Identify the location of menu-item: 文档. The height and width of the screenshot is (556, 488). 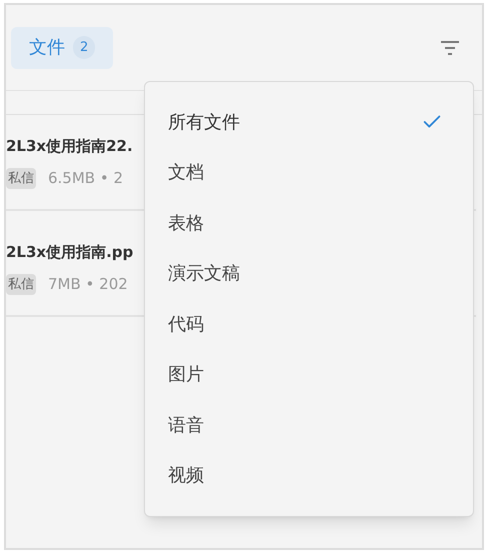
(309, 173).